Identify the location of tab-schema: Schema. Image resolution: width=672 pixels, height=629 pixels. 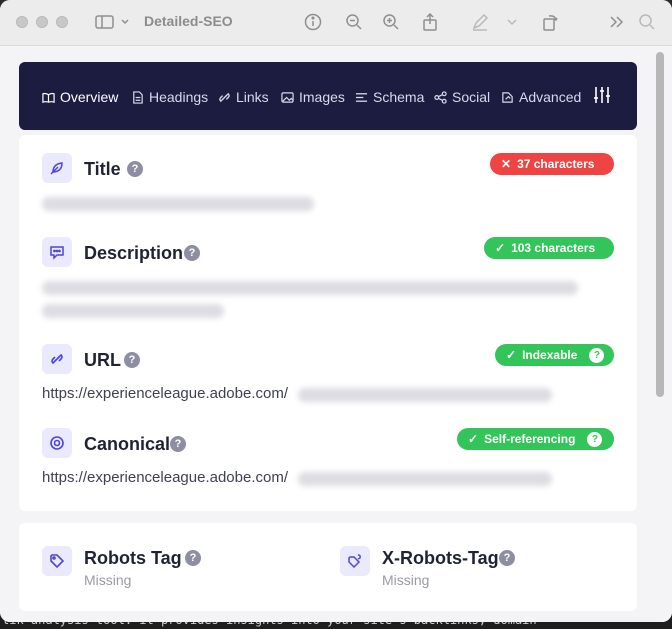
(389, 97).